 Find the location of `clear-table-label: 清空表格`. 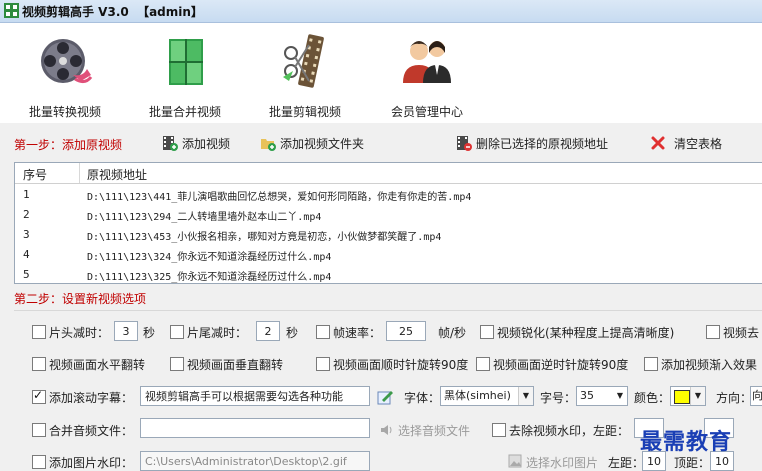

clear-table-label: 清空表格 is located at coordinates (698, 144).